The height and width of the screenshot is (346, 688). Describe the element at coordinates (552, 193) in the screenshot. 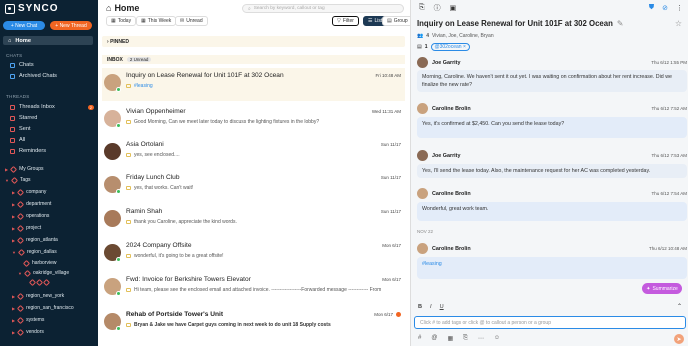

I see `message-header: Caroline Brolin Thu 6/12 7:54 AM` at that location.